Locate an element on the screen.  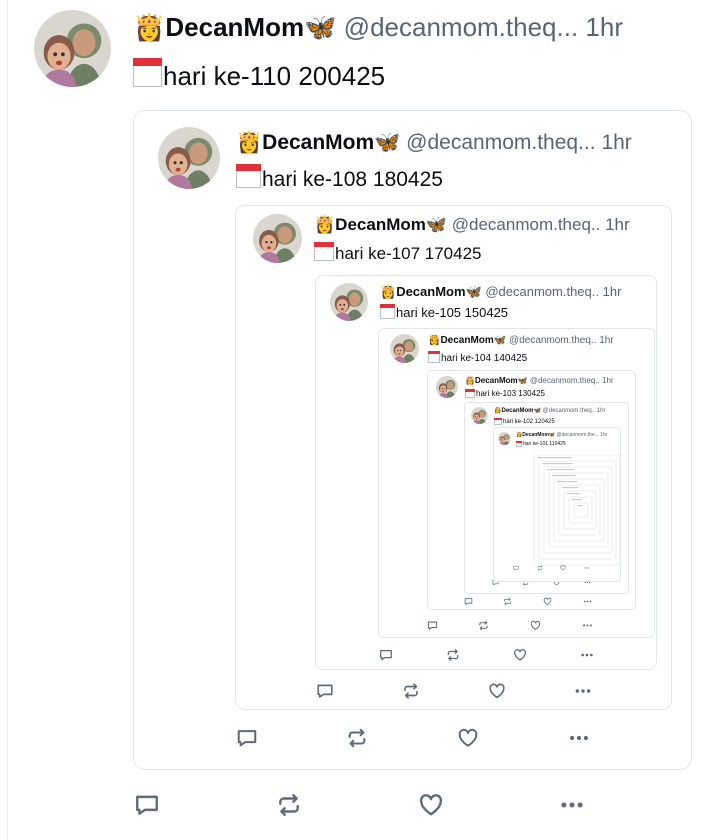
post-text: hari ke-105 150425 is located at coordinates (444, 311).